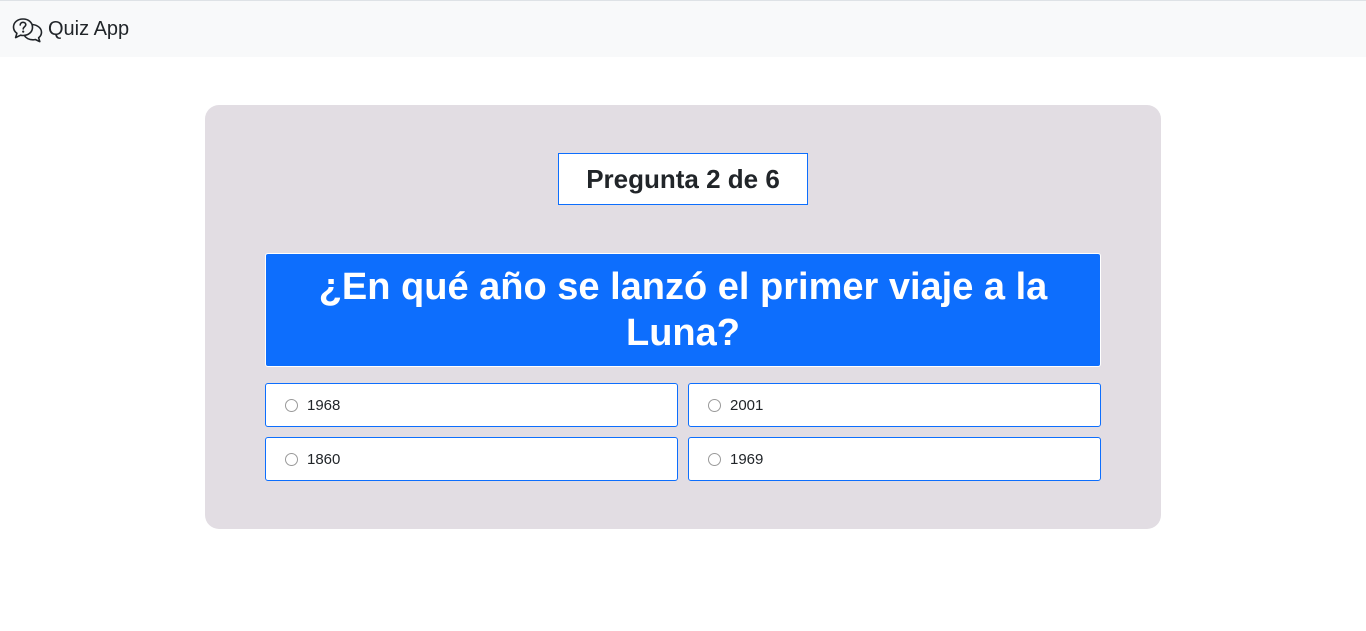  I want to click on answer-option-1: 1968, so click(471, 405).